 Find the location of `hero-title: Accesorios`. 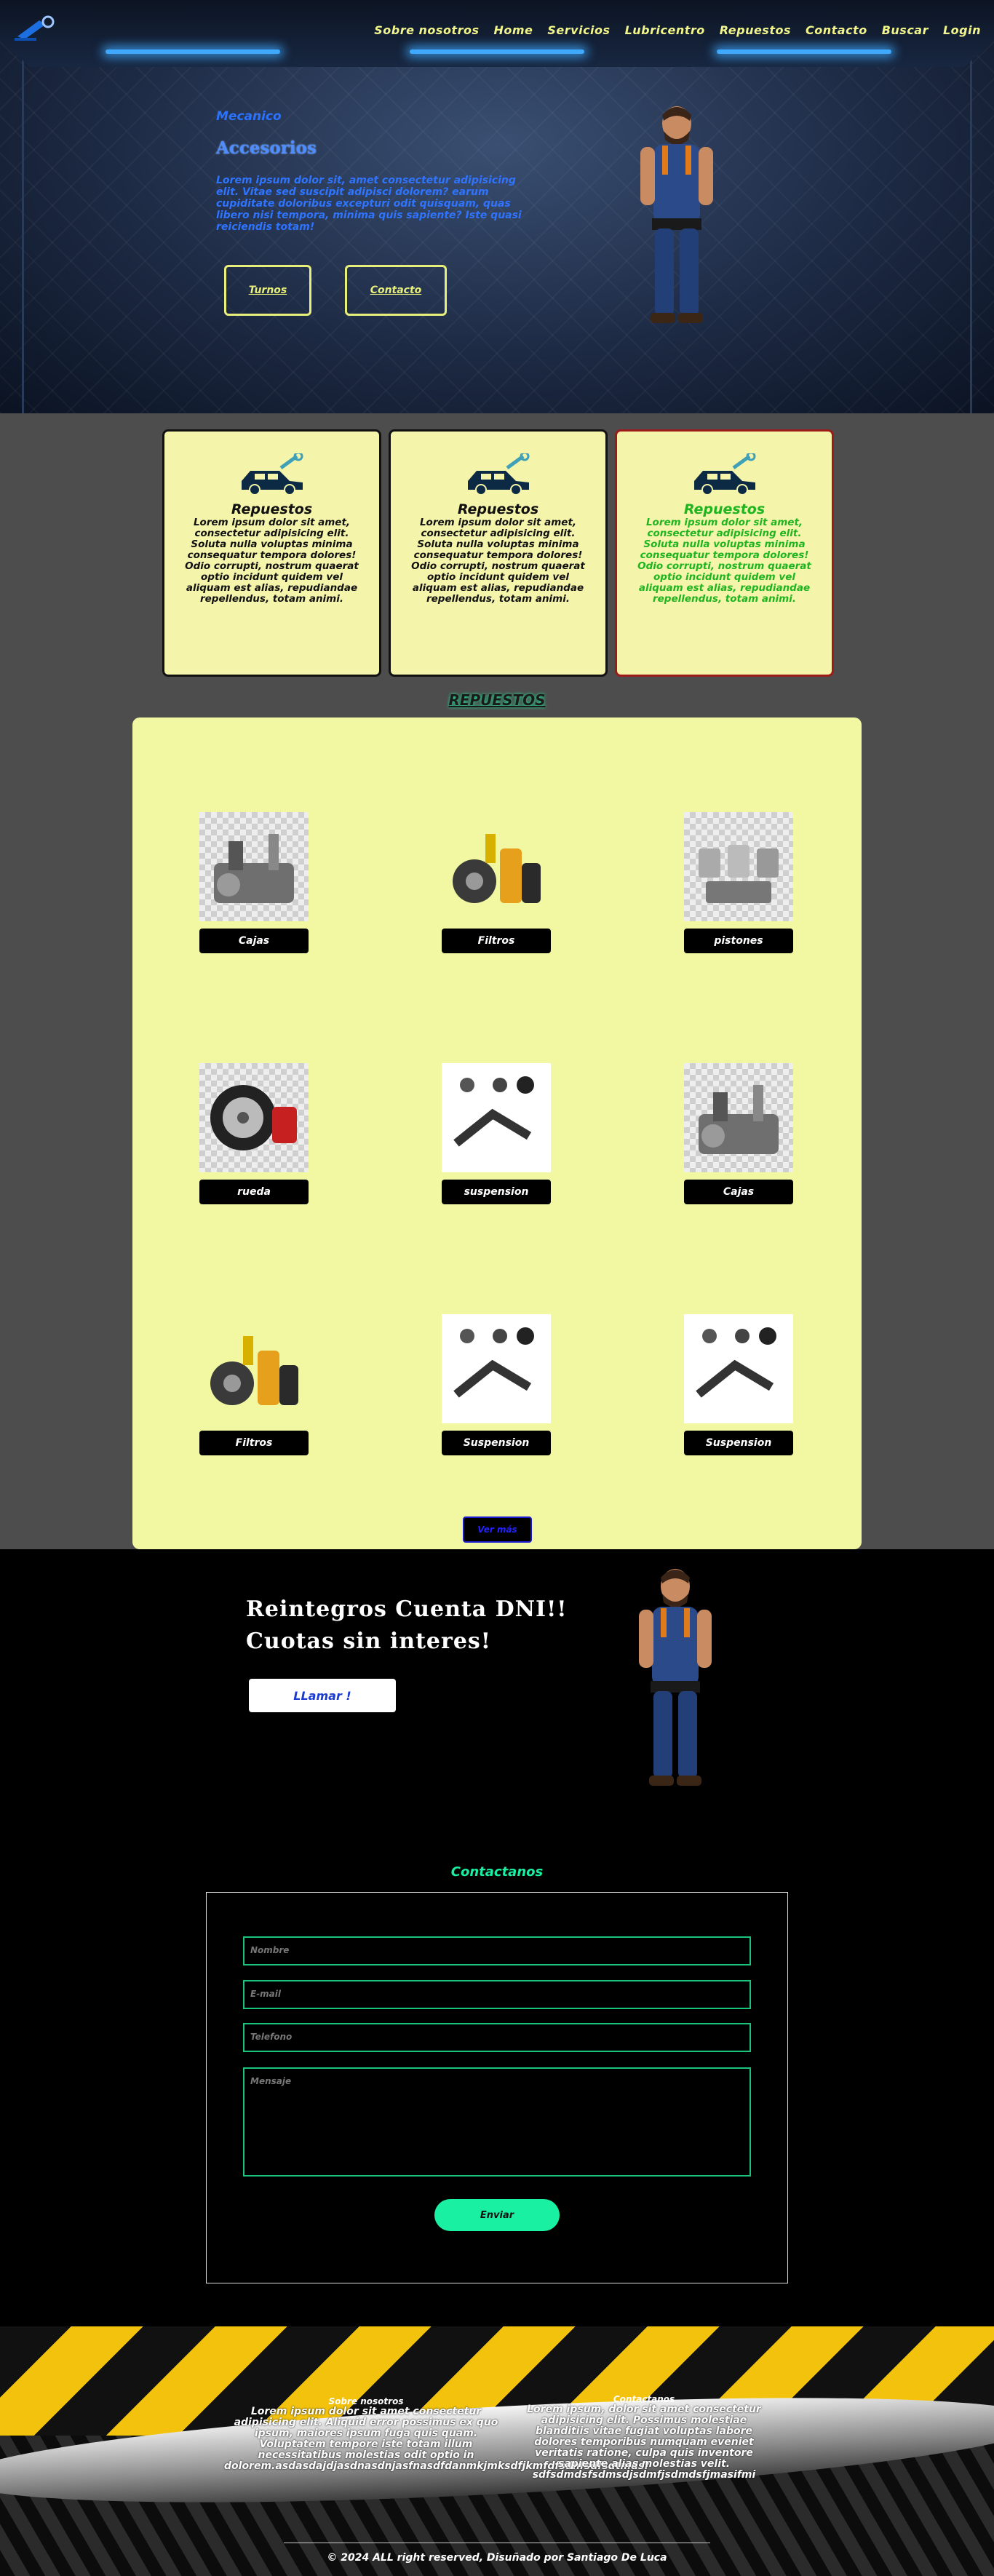

hero-title: Accesorios is located at coordinates (266, 148).